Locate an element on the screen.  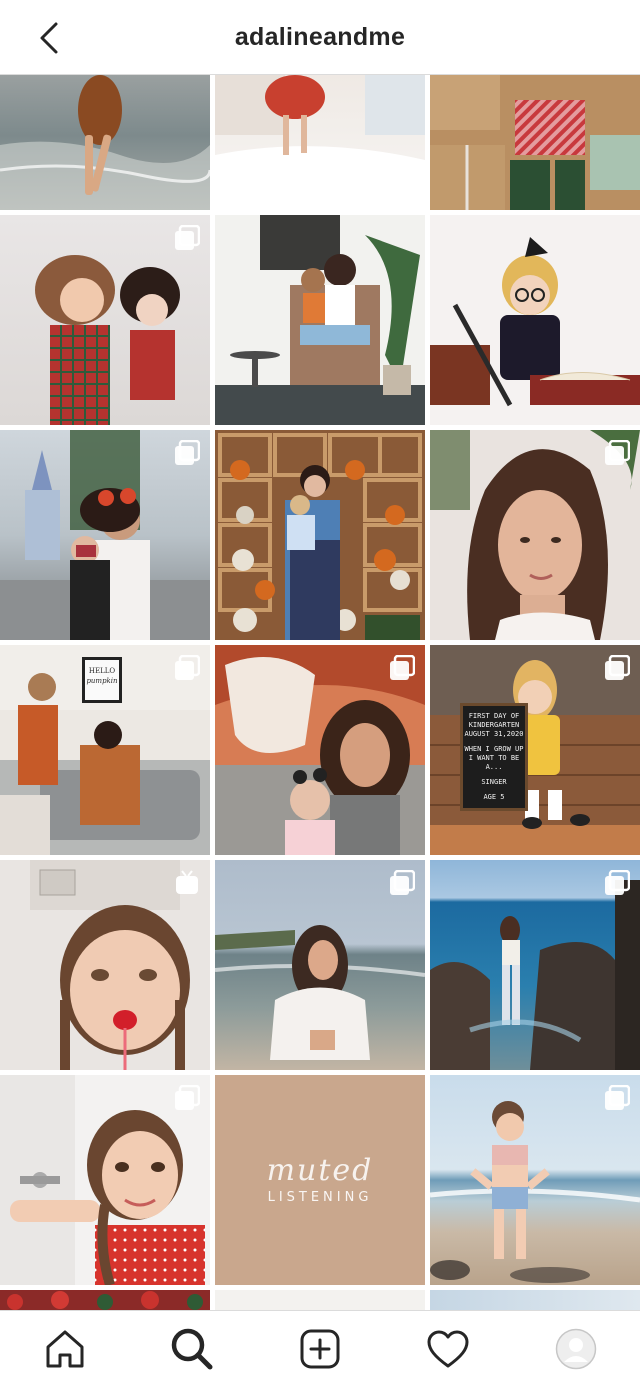
board-line: SINGER is located at coordinates (494, 782).